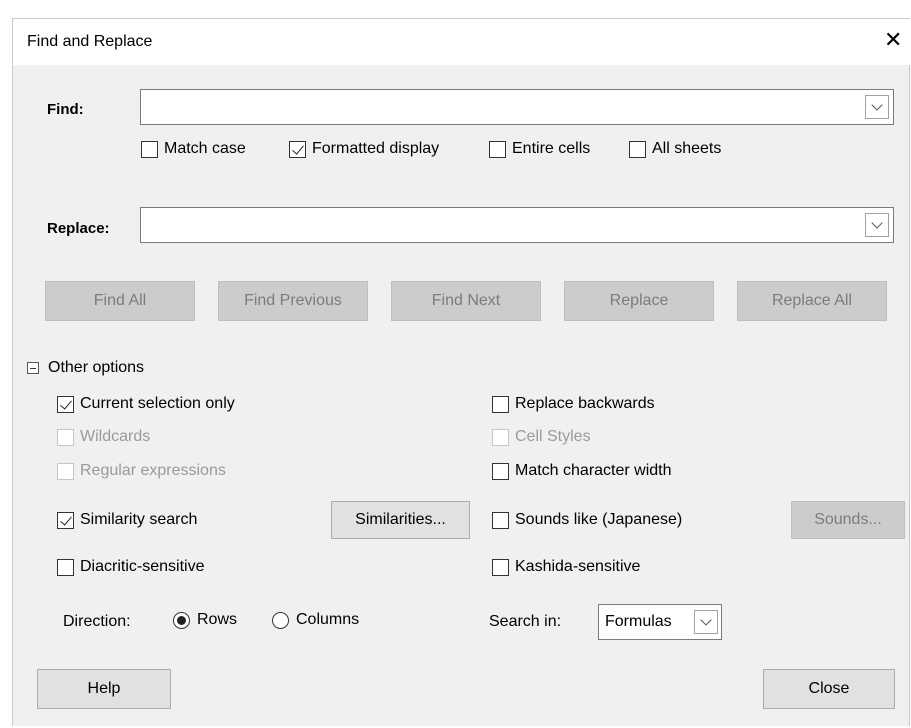 The width and height of the screenshot is (911, 728). I want to click on diacritic-sensitive-checkbox: Diacritic-sensitive, so click(130, 567).